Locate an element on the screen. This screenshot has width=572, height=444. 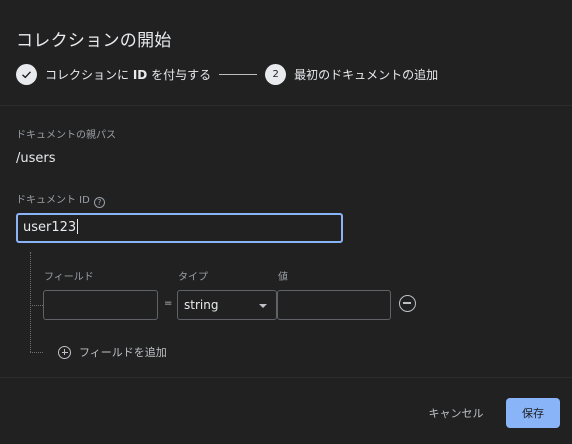
help-icon: ? is located at coordinates (99, 202).